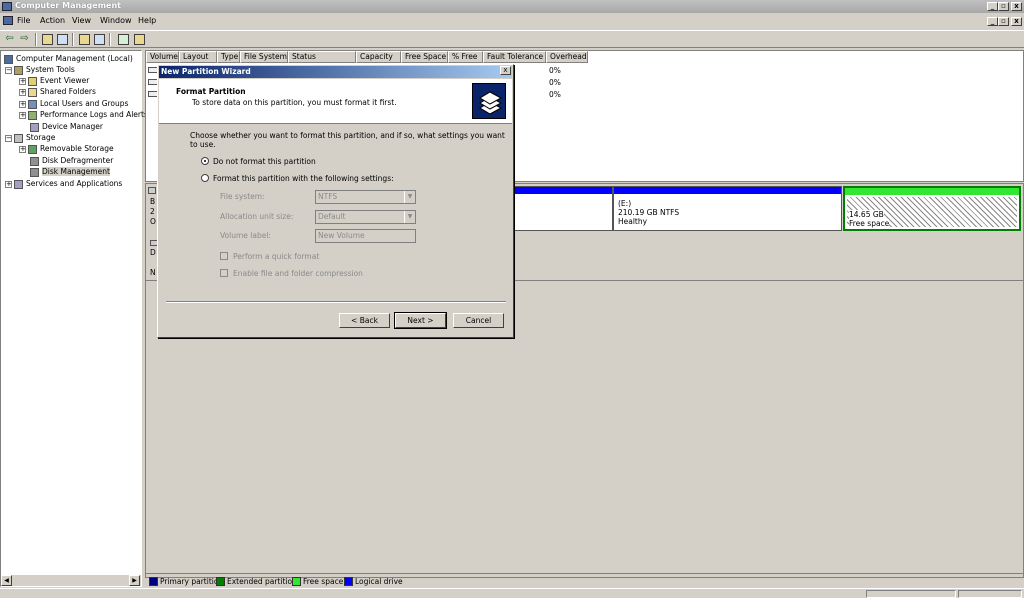 This screenshot has width=1024, height=598. Describe the element at coordinates (23, 20) in the screenshot. I see `menu-file: File` at that location.